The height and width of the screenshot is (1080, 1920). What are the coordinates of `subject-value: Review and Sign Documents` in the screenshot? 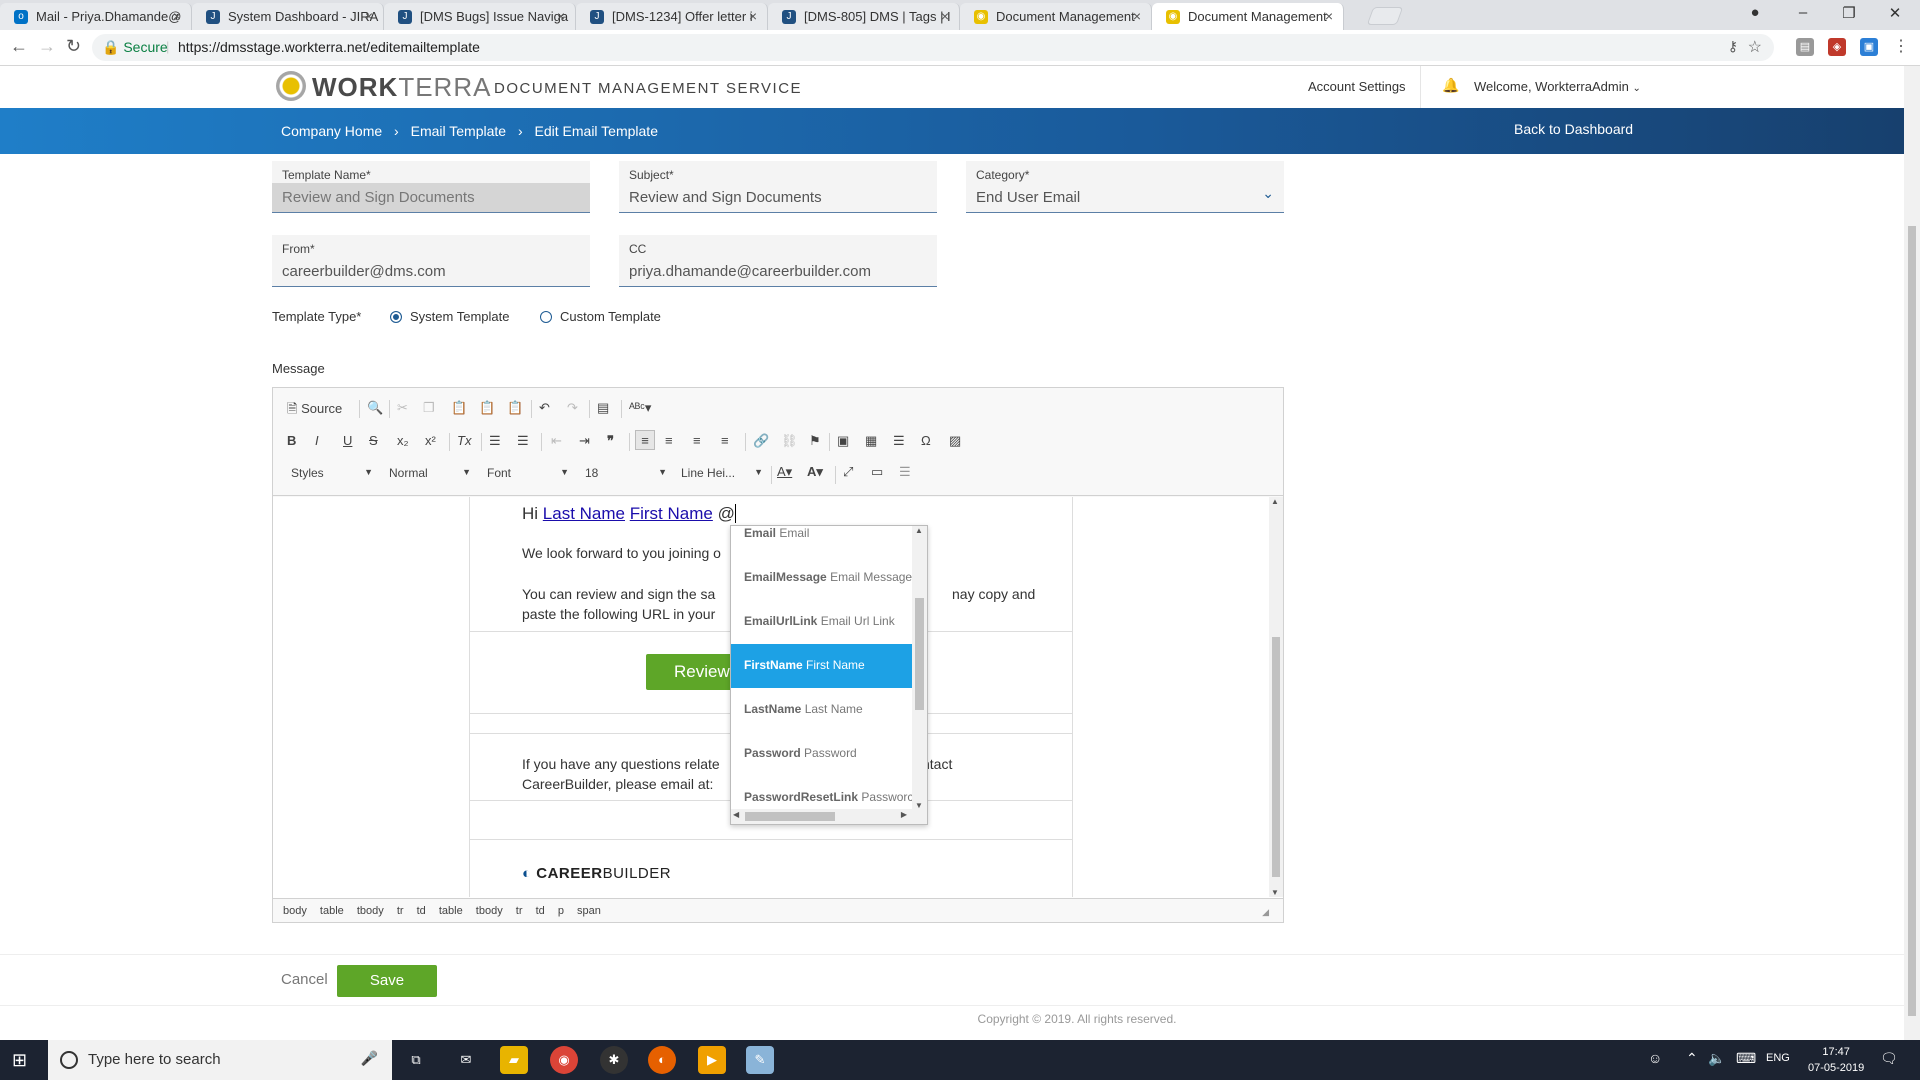 It's located at (725, 197).